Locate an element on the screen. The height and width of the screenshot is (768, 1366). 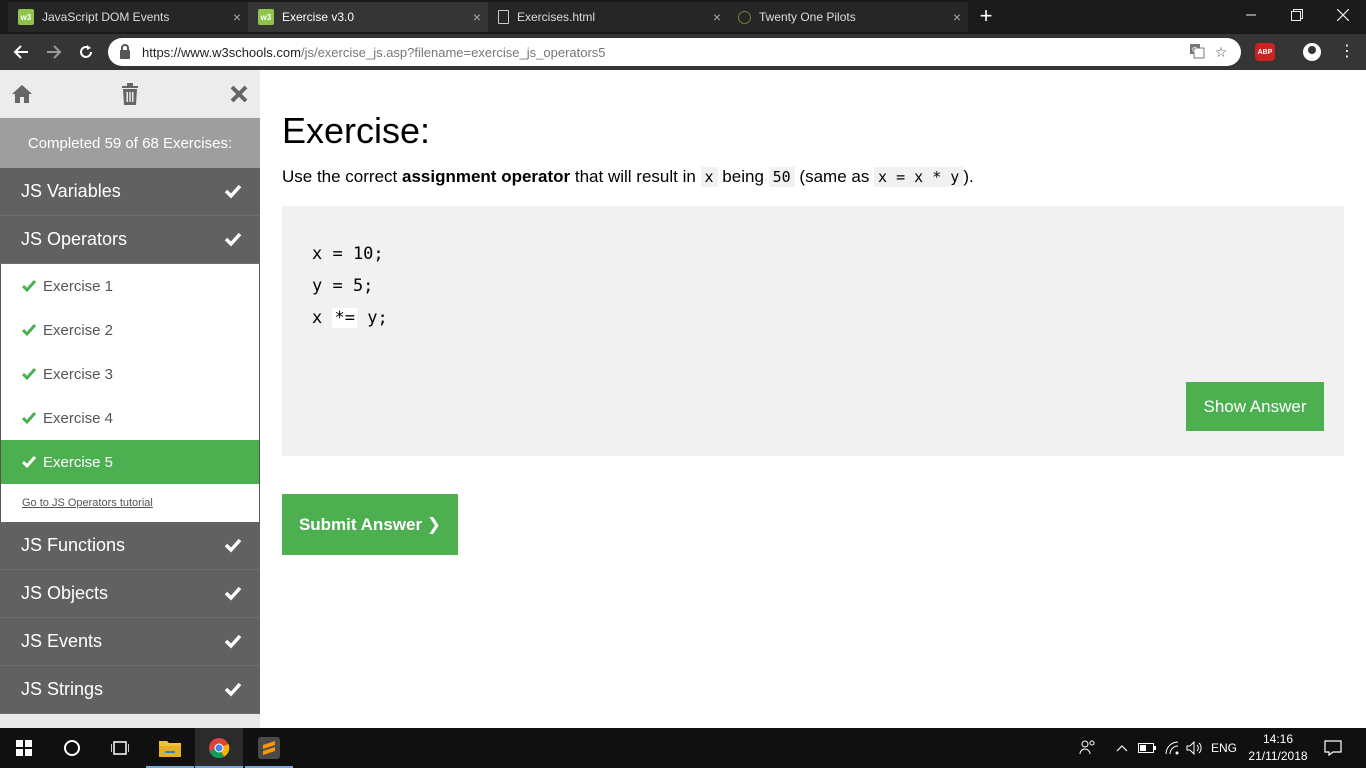
language-indicator: ENG is located at coordinates (1224, 748).